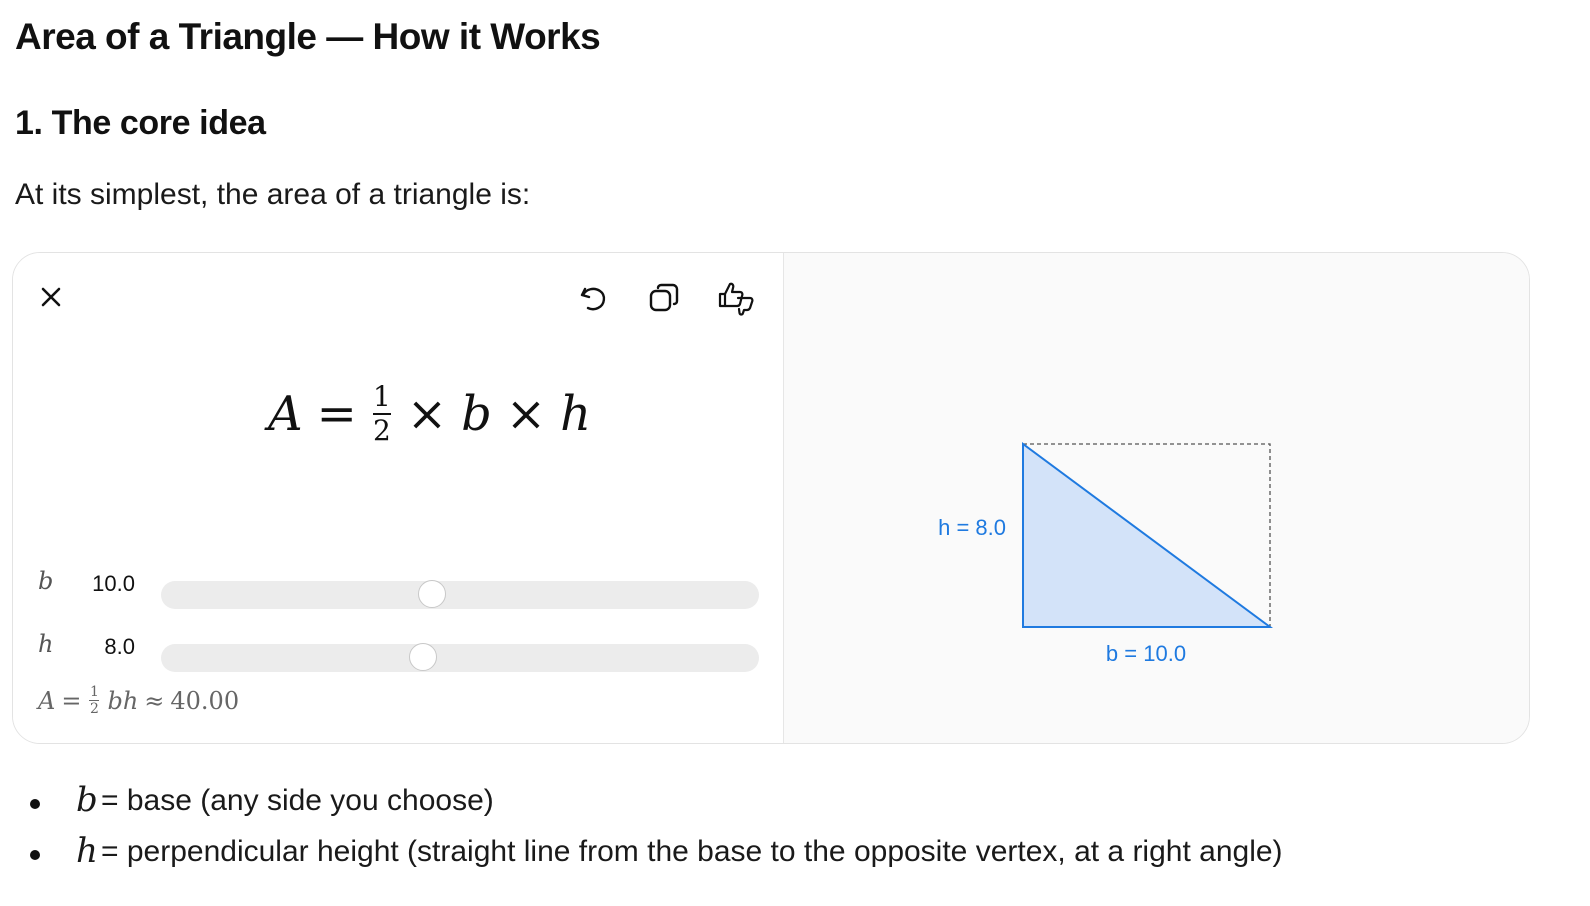 This screenshot has width=1590, height=906. I want to click on triangle-diagram: h = 8.0 b = 10.0, so click(1106, 554).